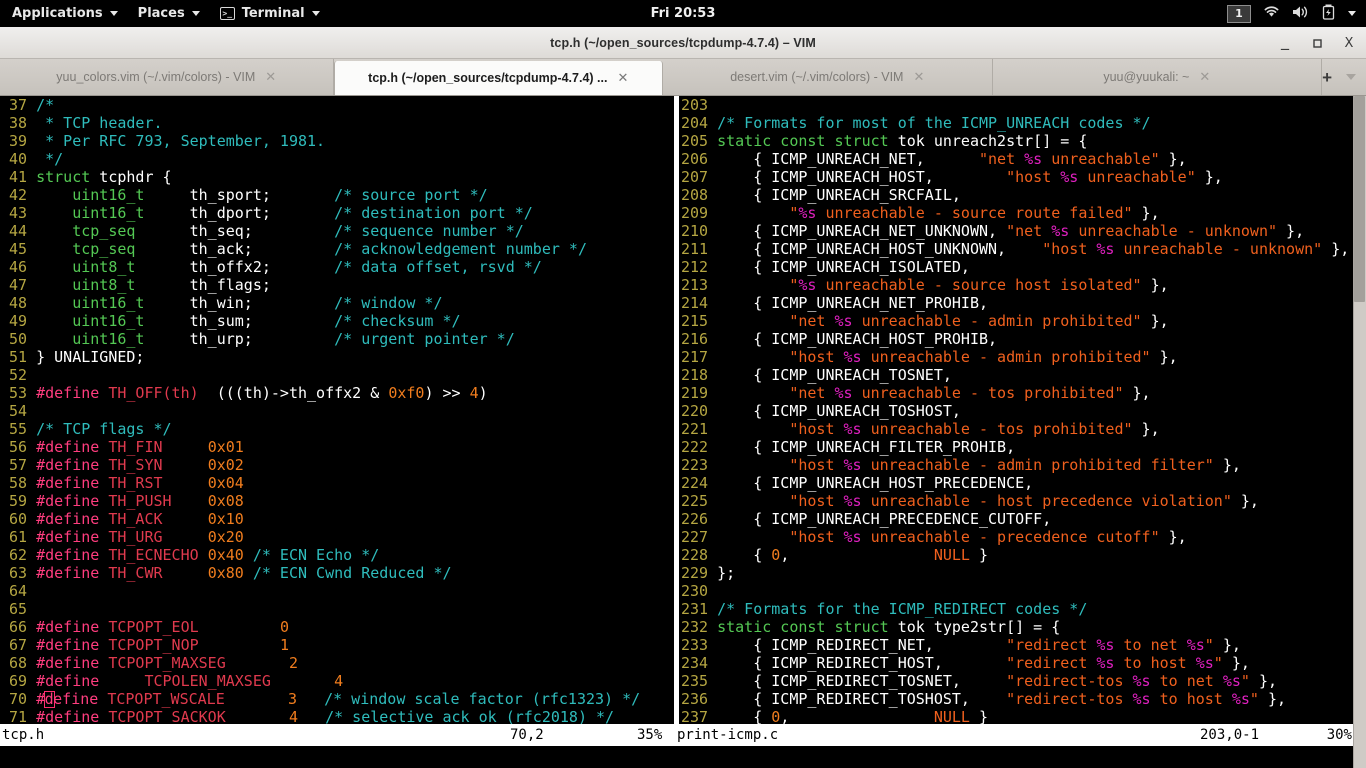 This screenshot has width=1366, height=768. Describe the element at coordinates (1285, 42) in the screenshot. I see `minimize-button: _` at that location.